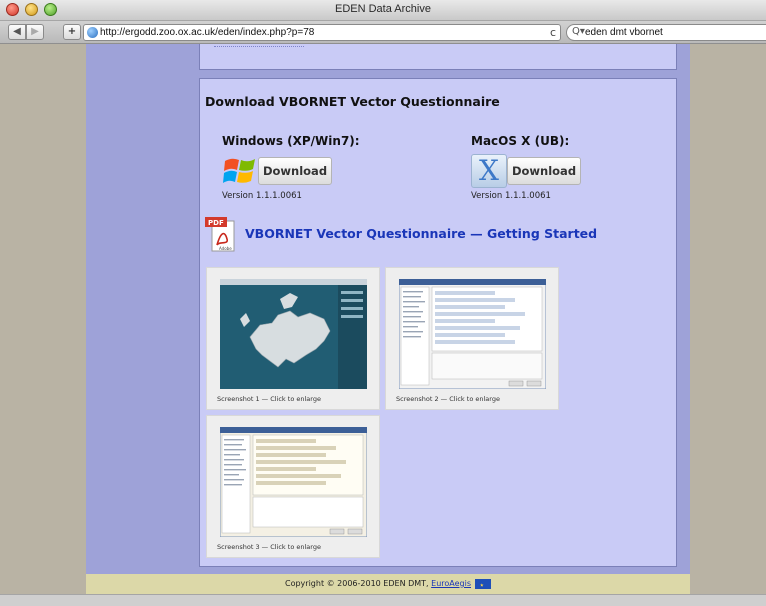 The height and width of the screenshot is (606, 766). I want to click on globe-icon, so click(92, 32).